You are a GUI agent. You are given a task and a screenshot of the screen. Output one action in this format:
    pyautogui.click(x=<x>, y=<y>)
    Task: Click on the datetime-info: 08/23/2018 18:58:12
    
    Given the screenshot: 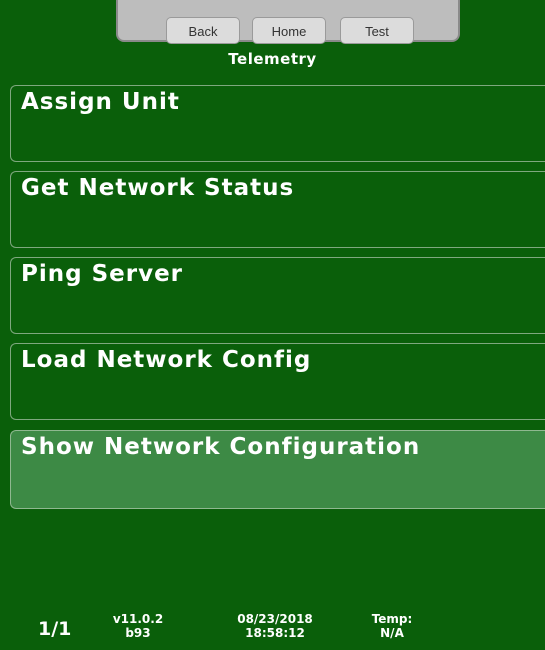 What is the action you would take?
    pyautogui.click(x=275, y=626)
    